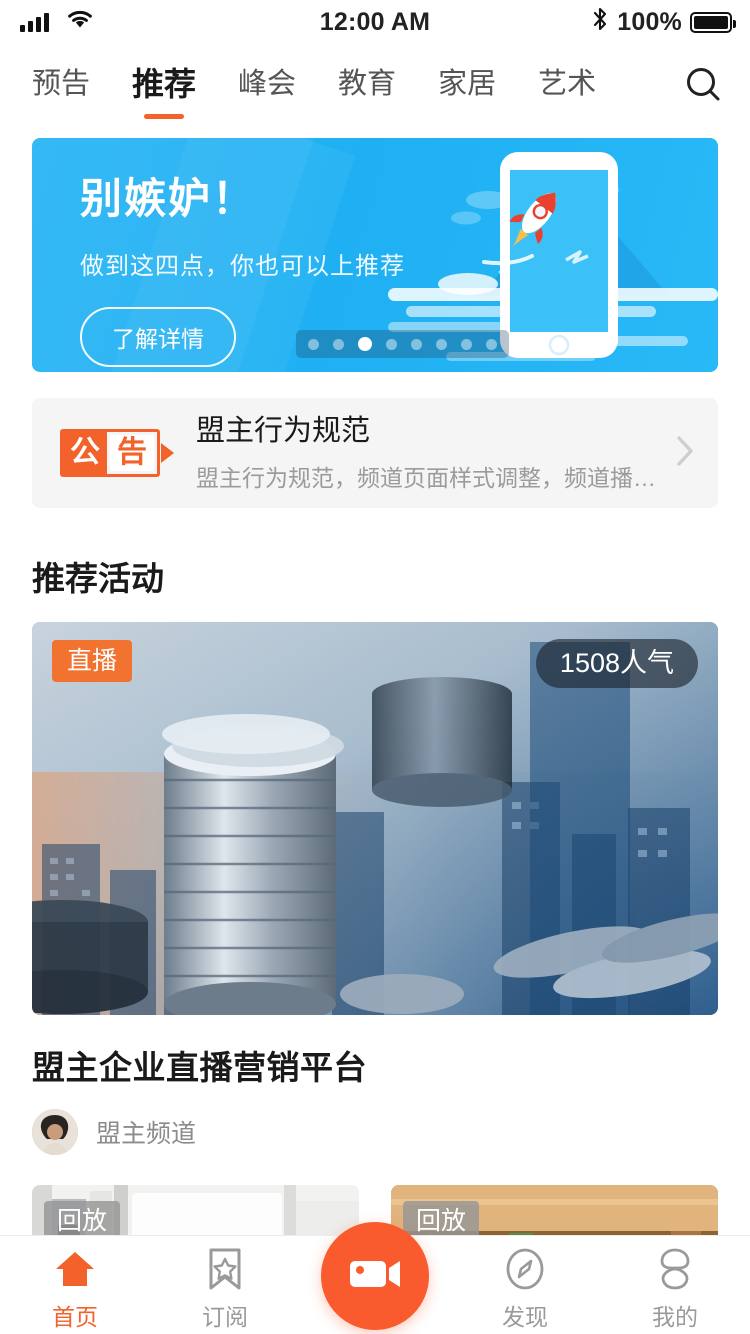 The height and width of the screenshot is (1334, 750). Describe the element at coordinates (75, 1317) in the screenshot. I see `tabbar-label: 首页` at that location.